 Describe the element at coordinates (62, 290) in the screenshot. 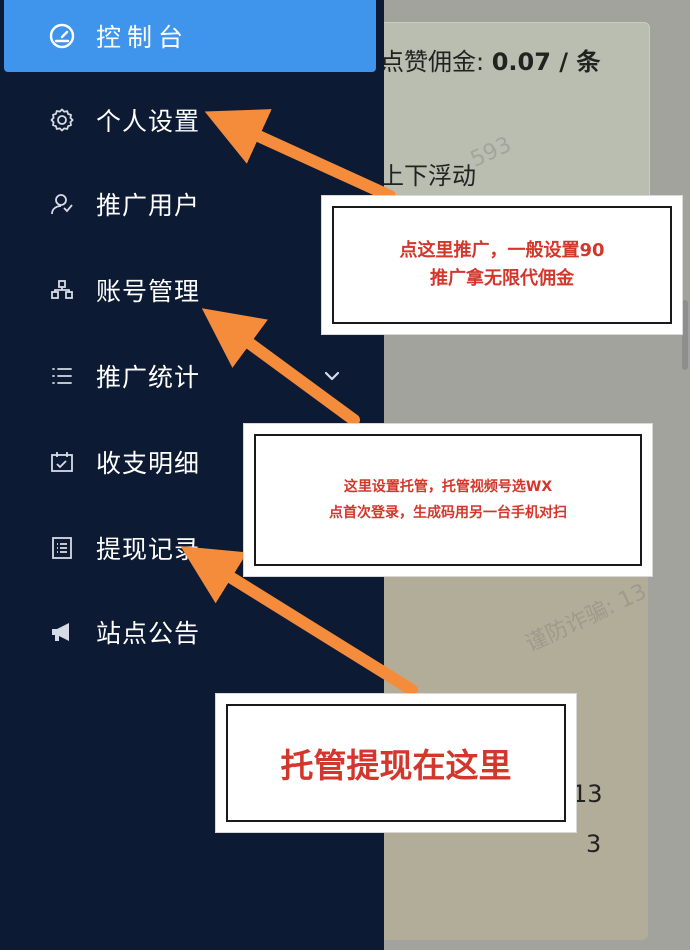

I see `sitemap-icon` at that location.